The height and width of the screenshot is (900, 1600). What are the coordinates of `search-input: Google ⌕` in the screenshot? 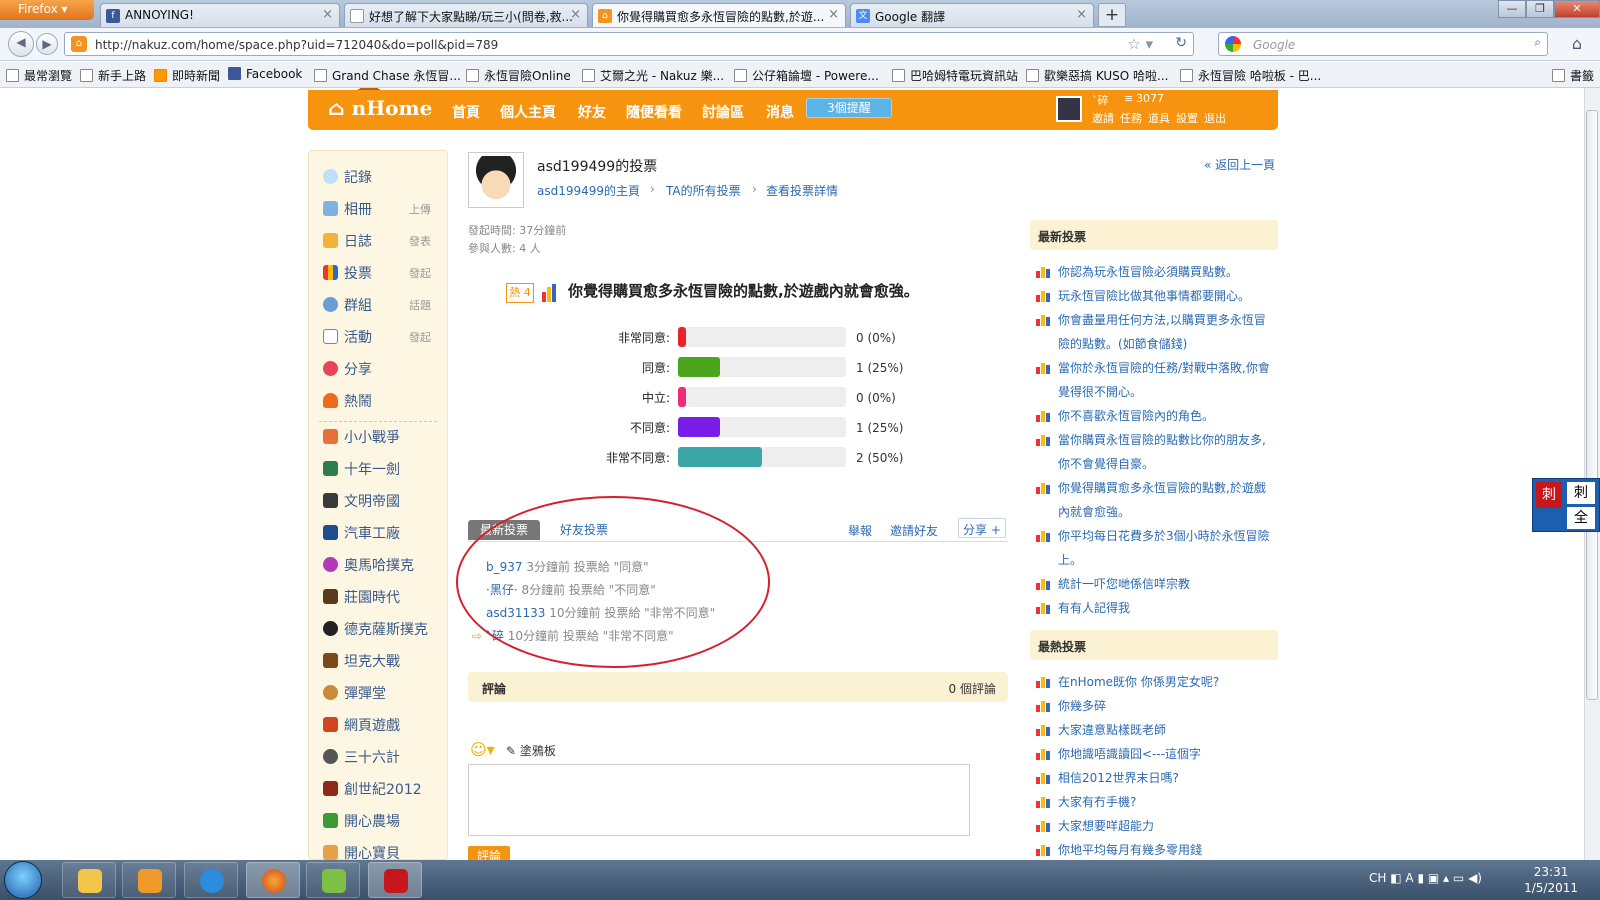 It's located at (1383, 44).